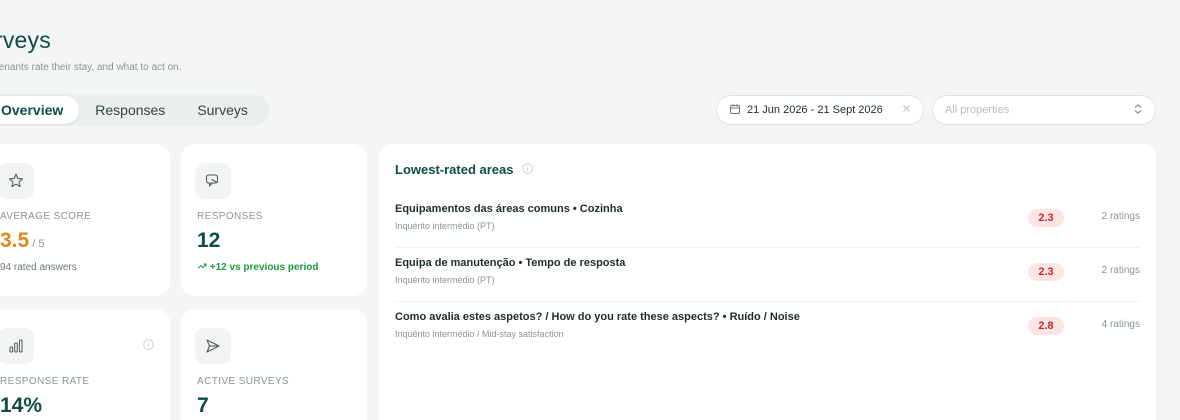 This screenshot has height=420, width=1180. What do you see at coordinates (222, 110) in the screenshot?
I see `tab-surveys: Surveys` at bounding box center [222, 110].